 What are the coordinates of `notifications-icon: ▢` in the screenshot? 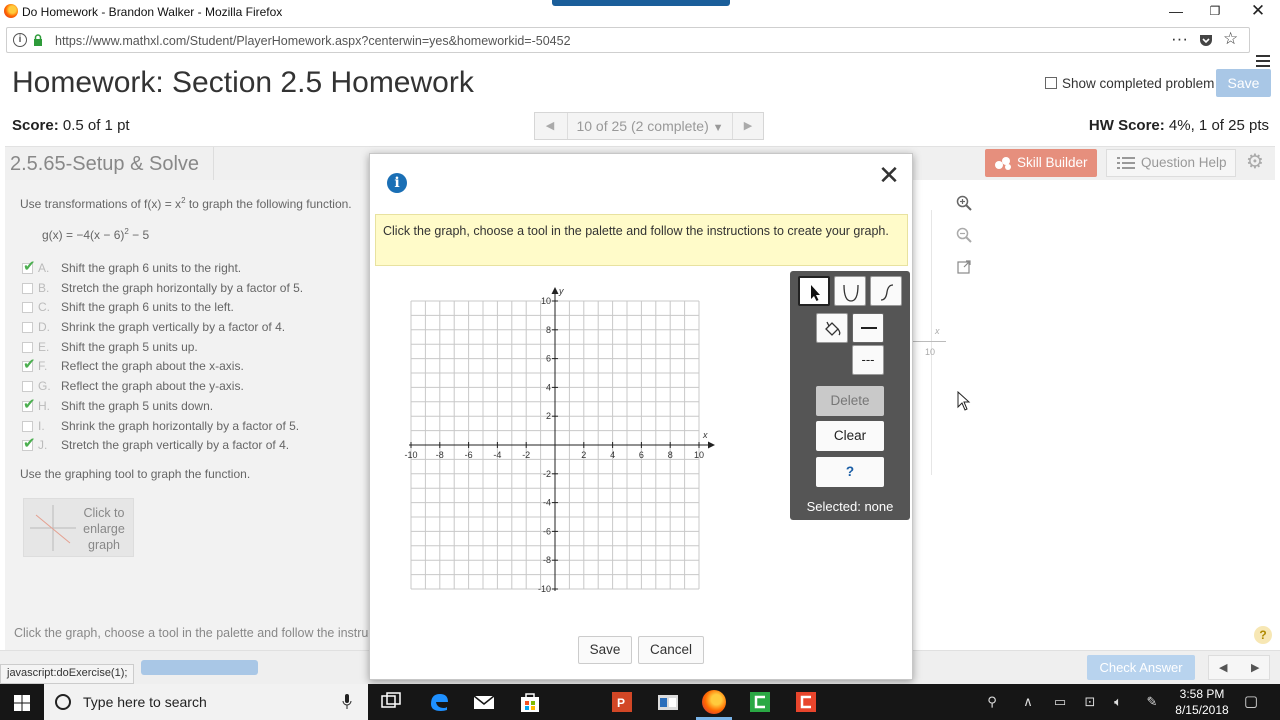 It's located at (1251, 702).